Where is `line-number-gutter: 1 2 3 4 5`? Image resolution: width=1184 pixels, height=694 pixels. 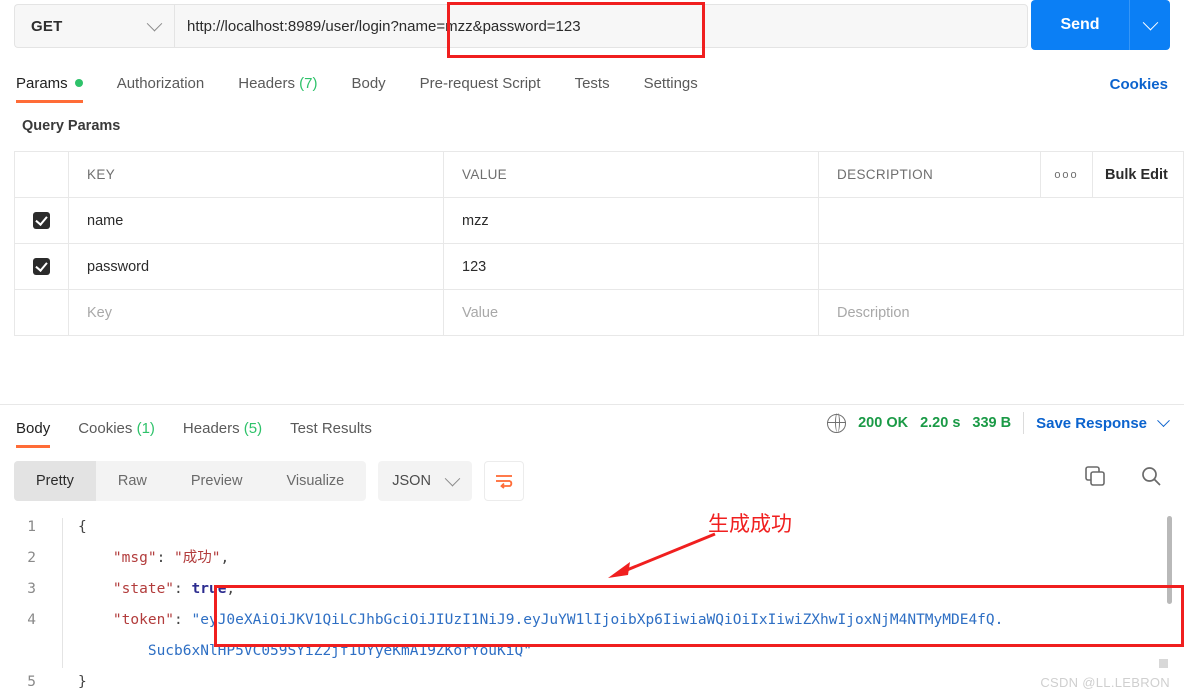 line-number-gutter: 1 2 3 4 5 is located at coordinates (18, 603).